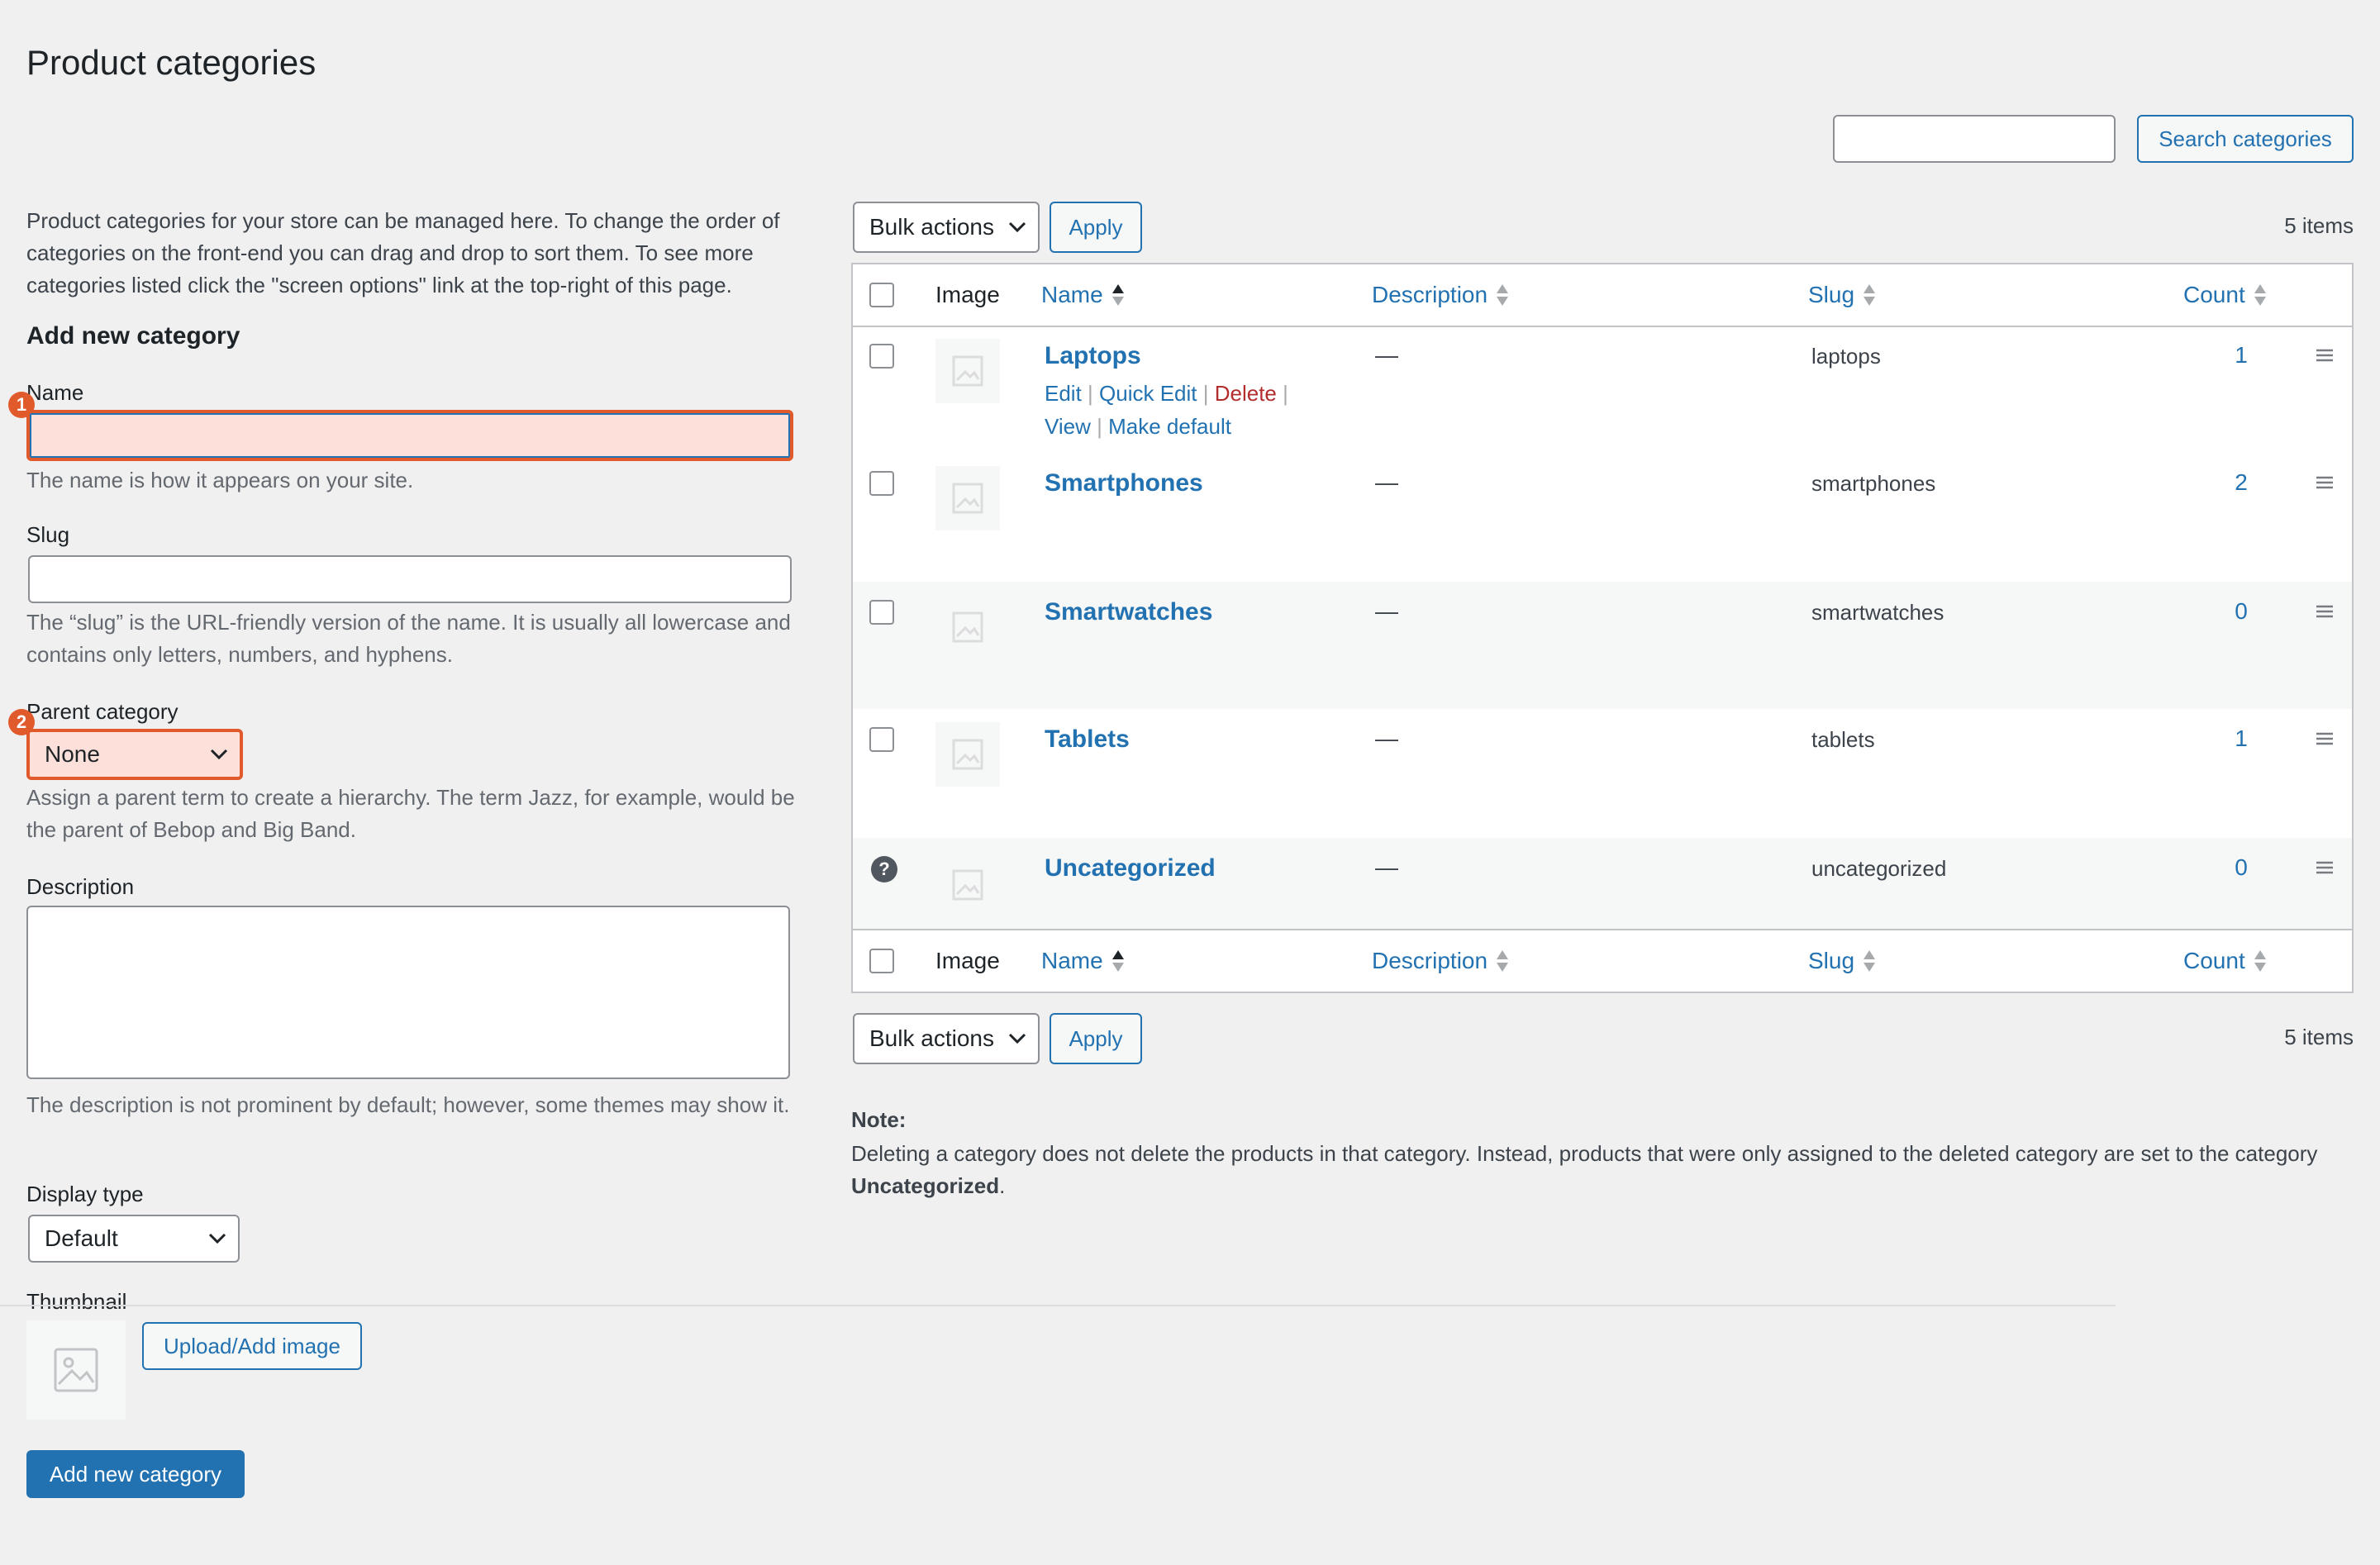 This screenshot has width=2380, height=1565. Describe the element at coordinates (1063, 393) in the screenshot. I see `edit-link: Edit` at that location.